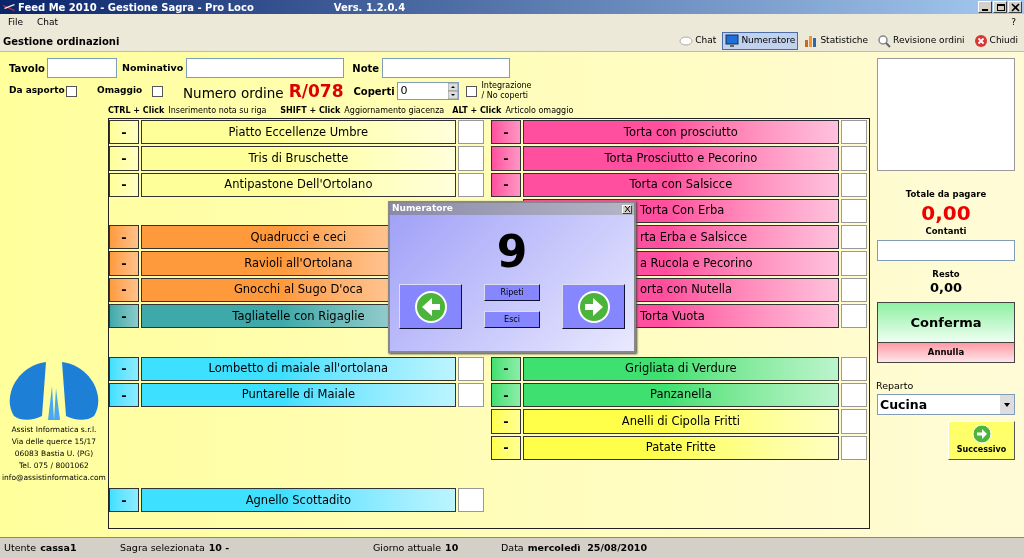 Image resolution: width=1024 pixels, height=558 pixels. Describe the element at coordinates (512, 547) in the screenshot. I see `status-label: Data` at that location.